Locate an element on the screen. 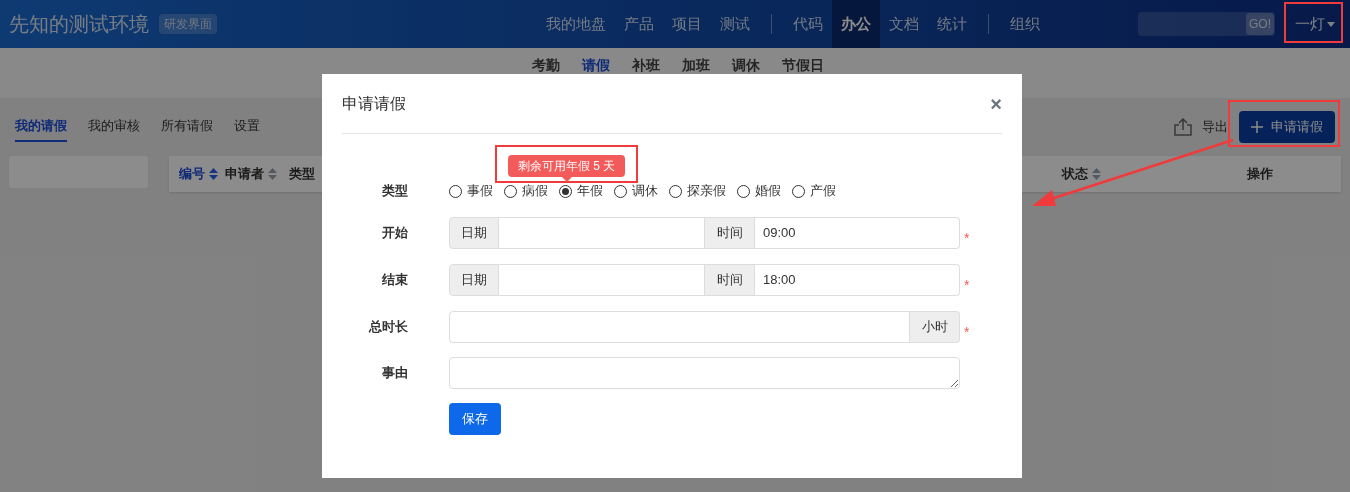  sub-nav-item: 节假日 is located at coordinates (803, 65).